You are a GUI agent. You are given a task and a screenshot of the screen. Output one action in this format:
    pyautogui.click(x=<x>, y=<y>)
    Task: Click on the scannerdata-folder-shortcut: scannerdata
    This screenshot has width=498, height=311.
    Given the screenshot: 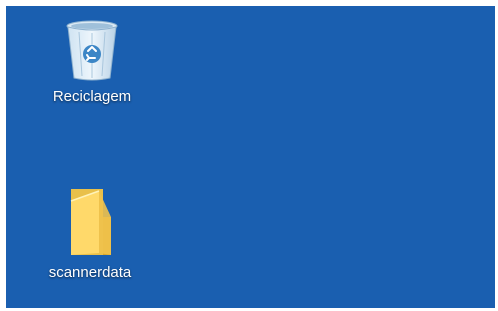 What is the action you would take?
    pyautogui.click(x=90, y=235)
    